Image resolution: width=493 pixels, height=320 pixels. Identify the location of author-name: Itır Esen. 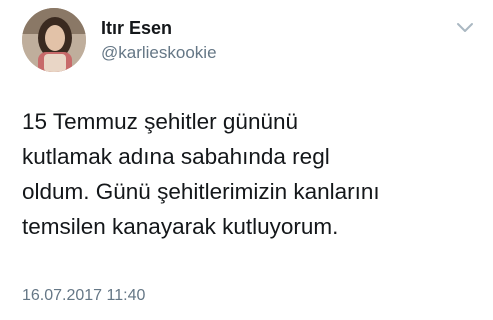
(136, 28).